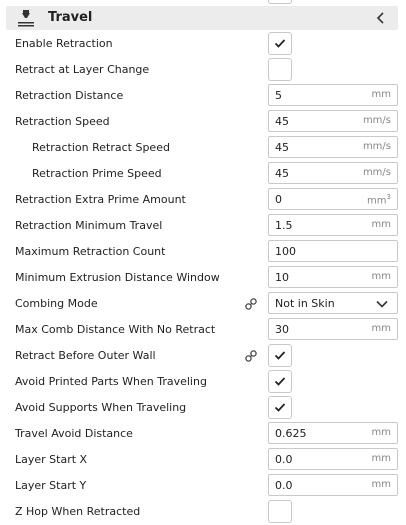 The height and width of the screenshot is (525, 406). I want to click on chevron-left-icon, so click(381, 18).